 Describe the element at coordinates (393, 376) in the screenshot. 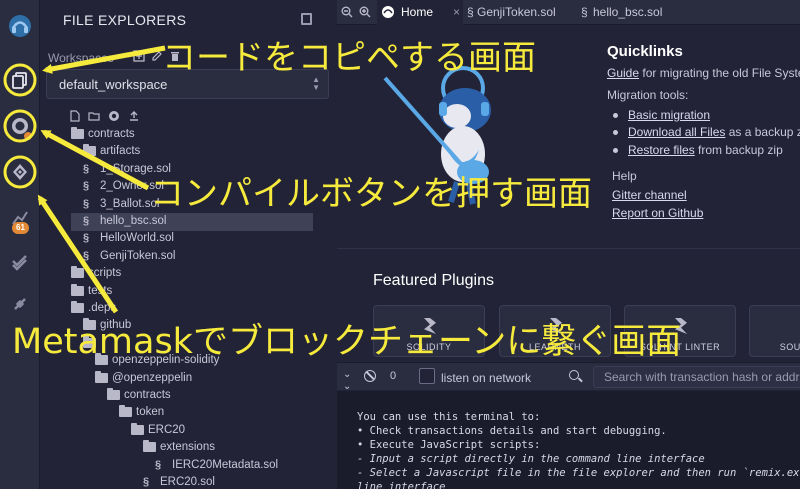

I see `pending-tx-count: 0` at that location.